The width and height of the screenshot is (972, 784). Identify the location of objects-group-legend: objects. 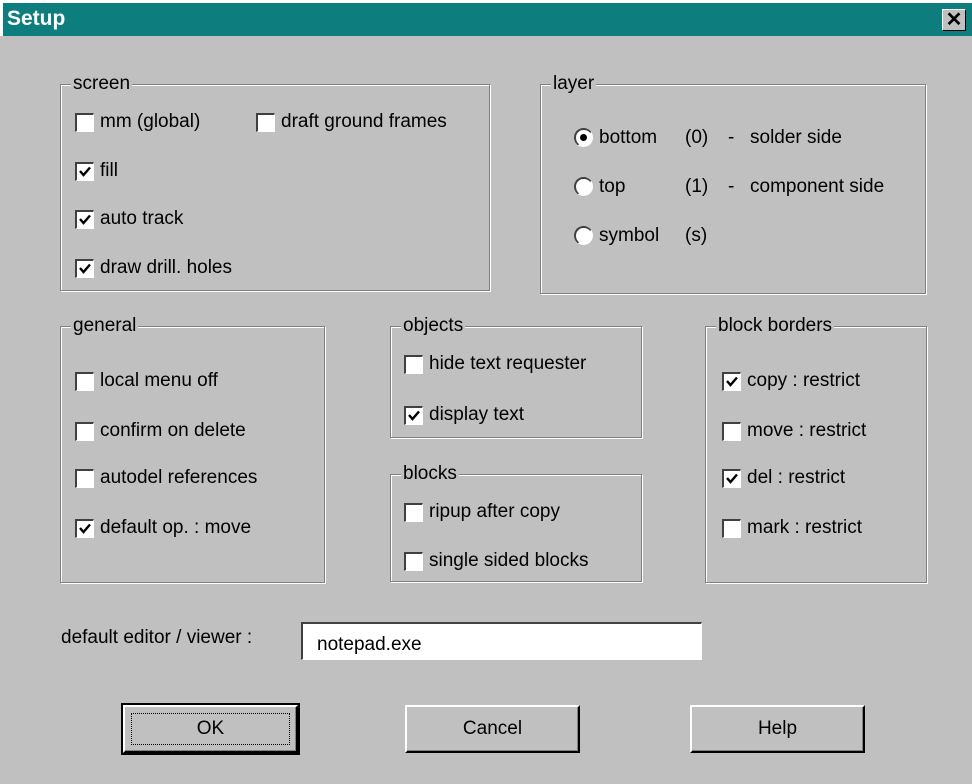
(433, 326).